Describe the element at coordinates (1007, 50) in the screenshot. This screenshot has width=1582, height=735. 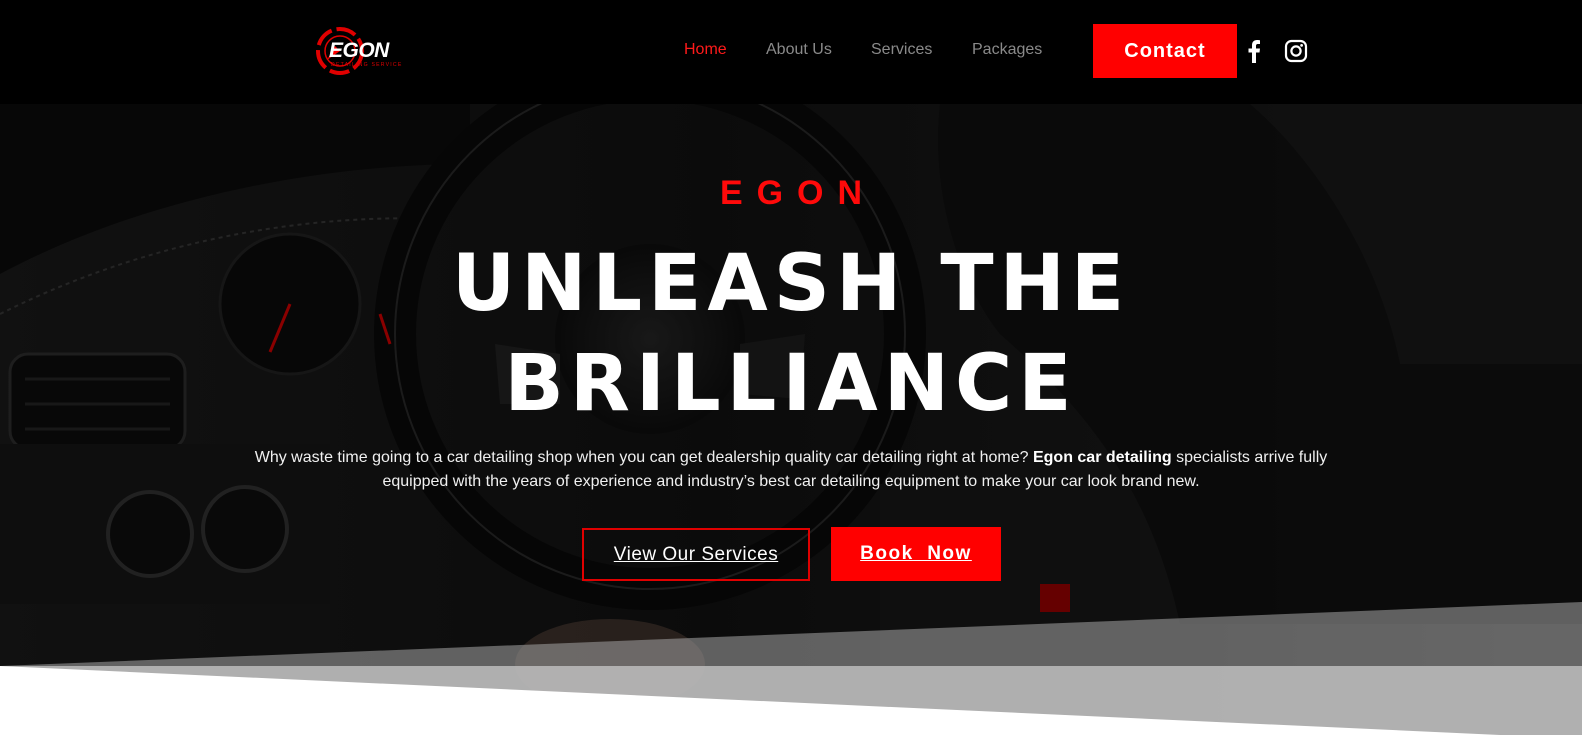
I see `nav-packages: Packages` at that location.